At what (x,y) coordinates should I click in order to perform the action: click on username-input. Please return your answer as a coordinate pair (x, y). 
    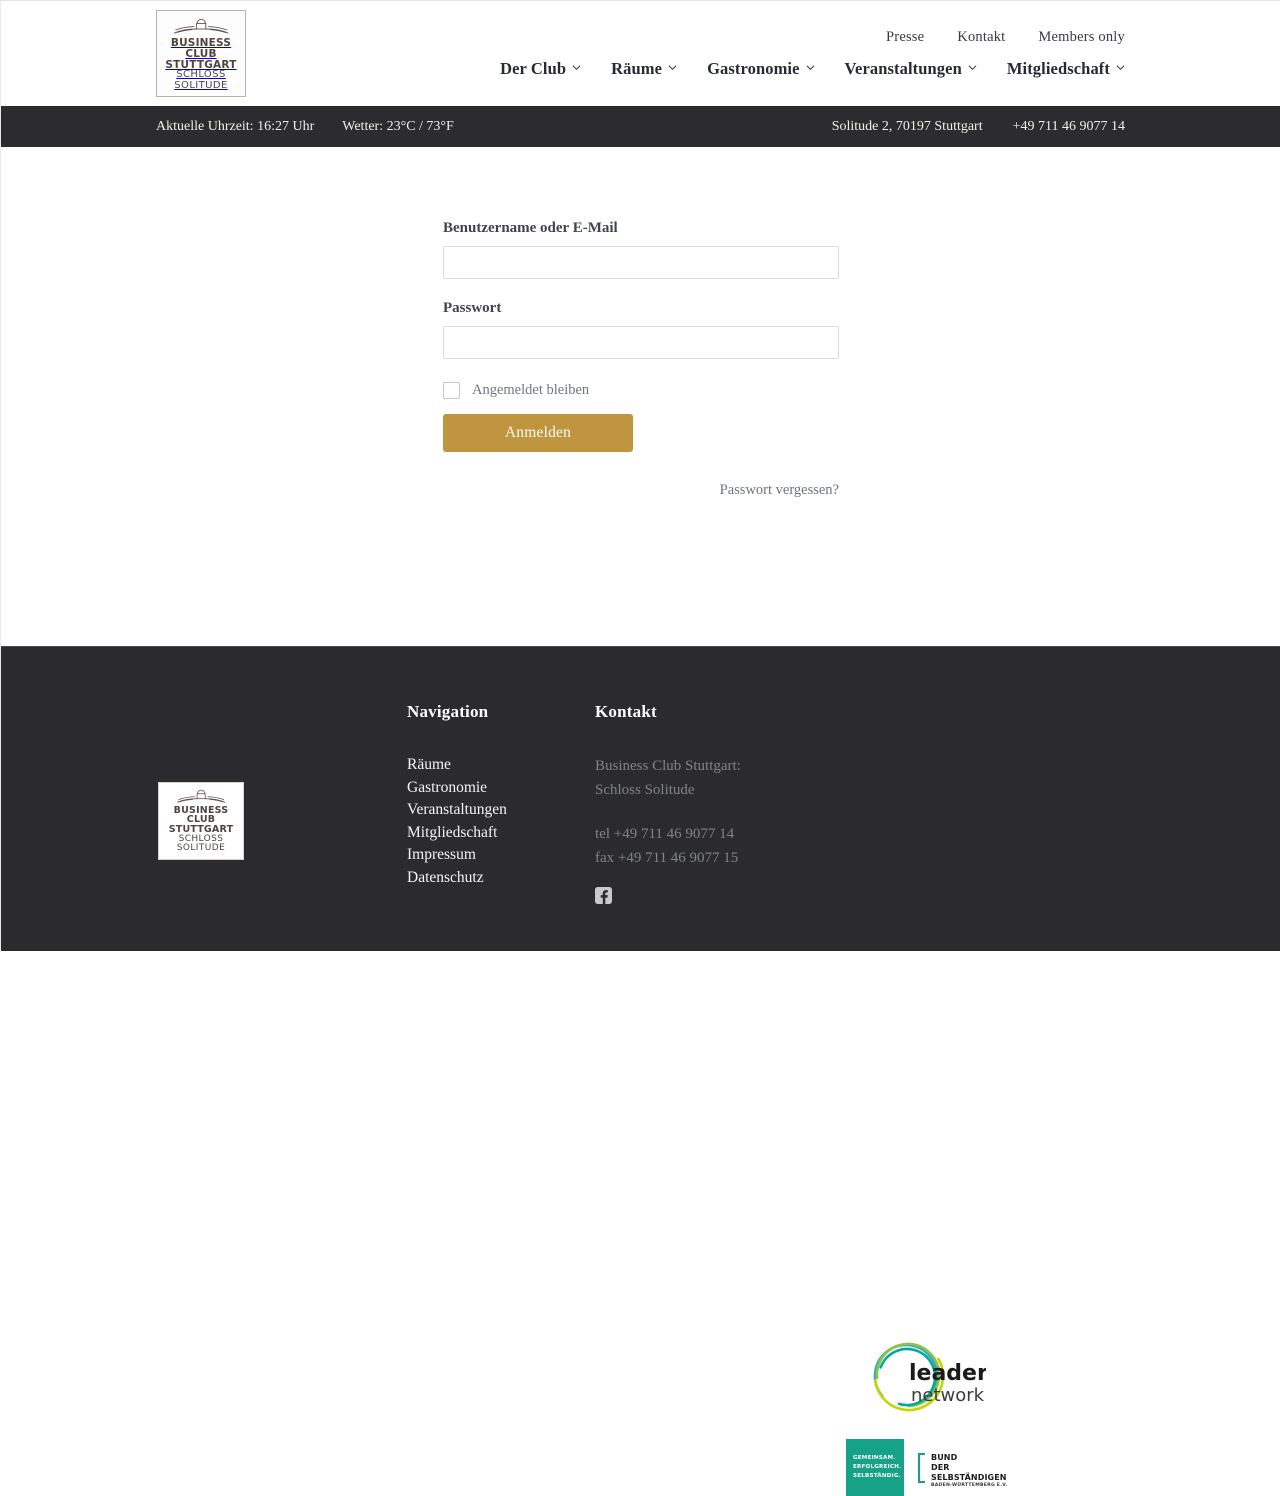
    Looking at the image, I should click on (641, 262).